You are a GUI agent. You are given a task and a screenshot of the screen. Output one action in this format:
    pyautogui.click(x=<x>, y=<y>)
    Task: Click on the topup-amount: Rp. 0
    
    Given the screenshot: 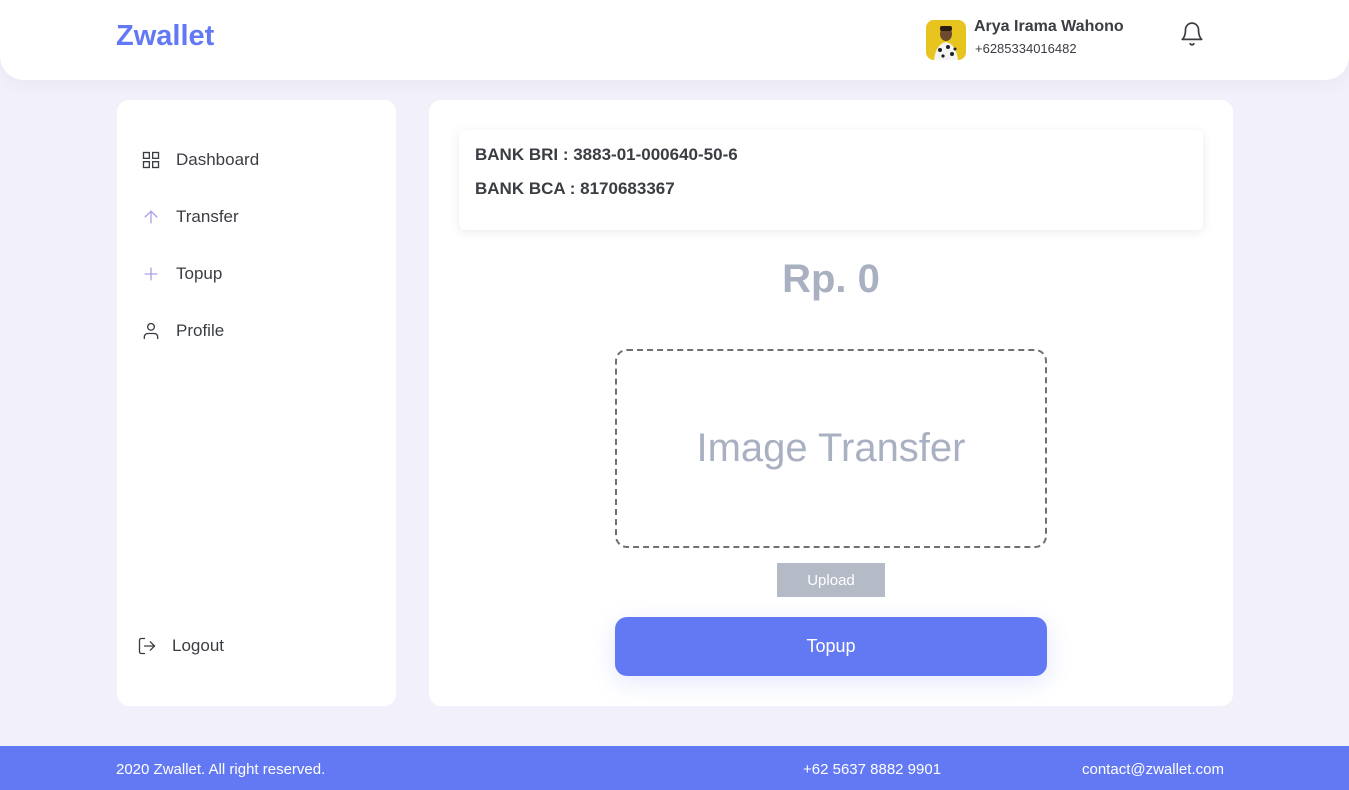 What is the action you would take?
    pyautogui.click(x=831, y=279)
    